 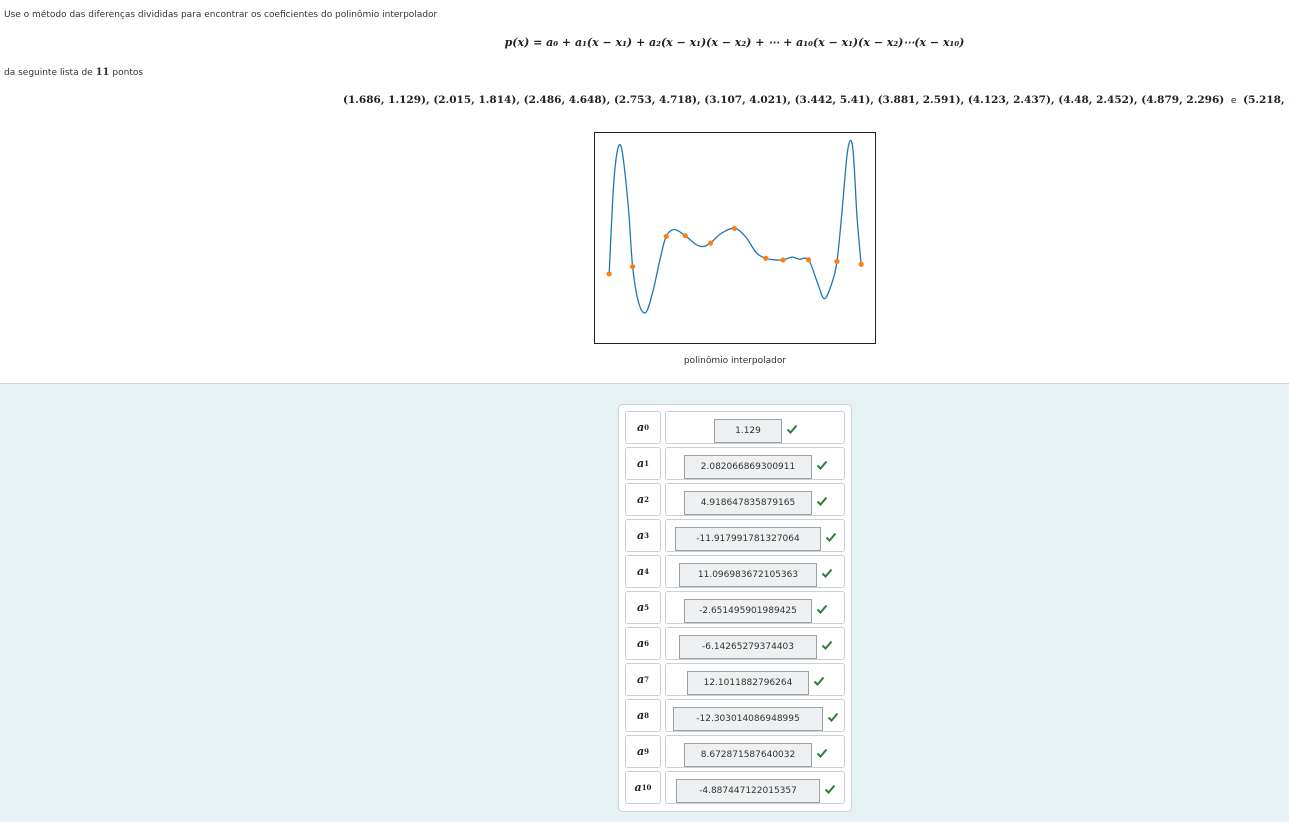 I want to click on coefficient-label: a5, so click(x=643, y=607).